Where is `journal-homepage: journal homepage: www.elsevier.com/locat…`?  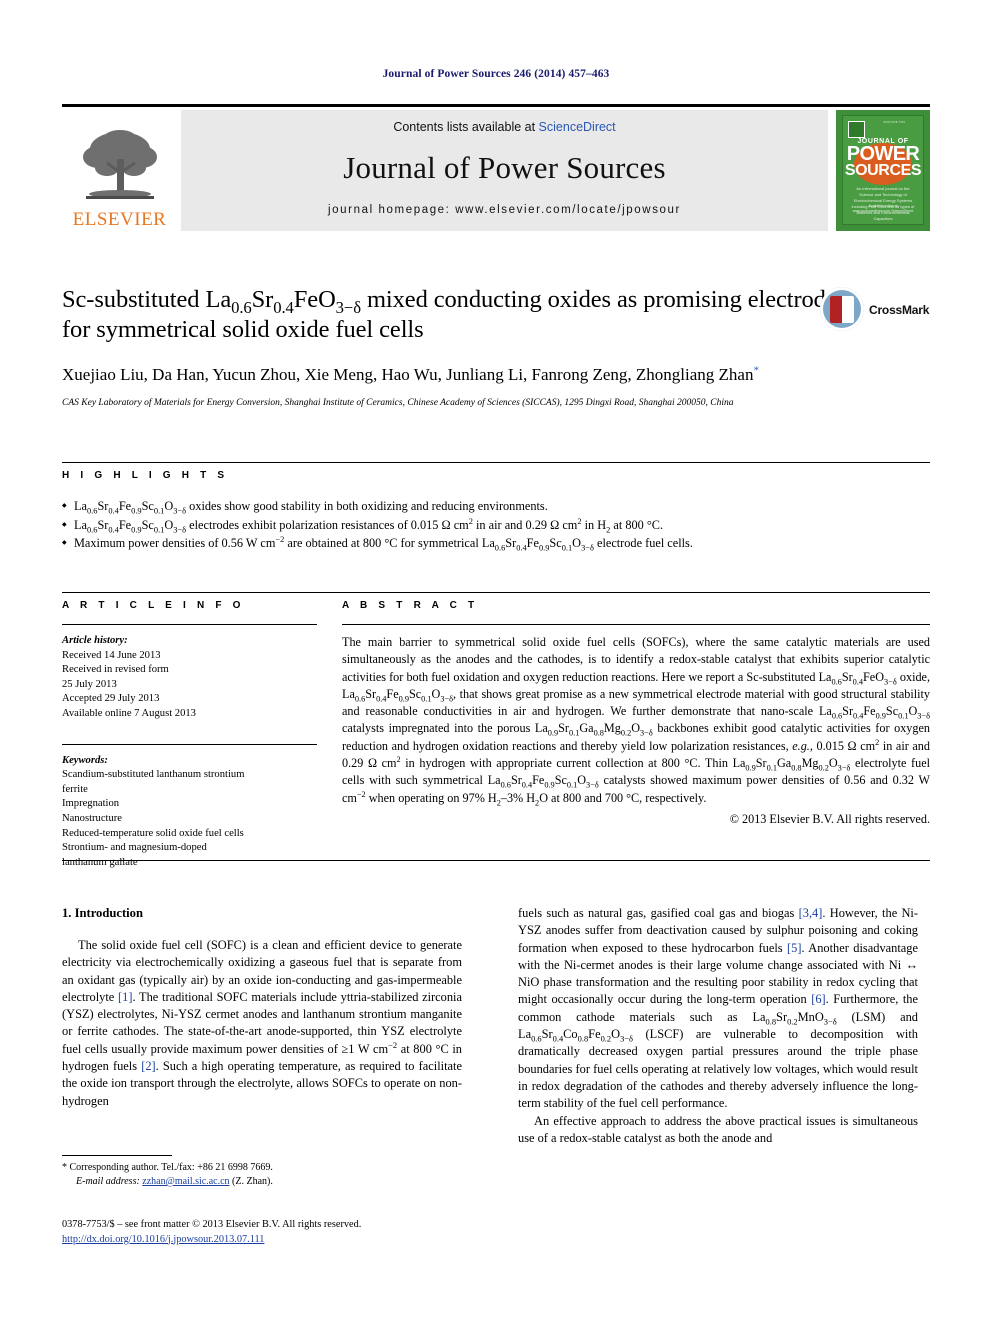 journal-homepage: journal homepage: www.elsevier.com/locat… is located at coordinates (504, 210).